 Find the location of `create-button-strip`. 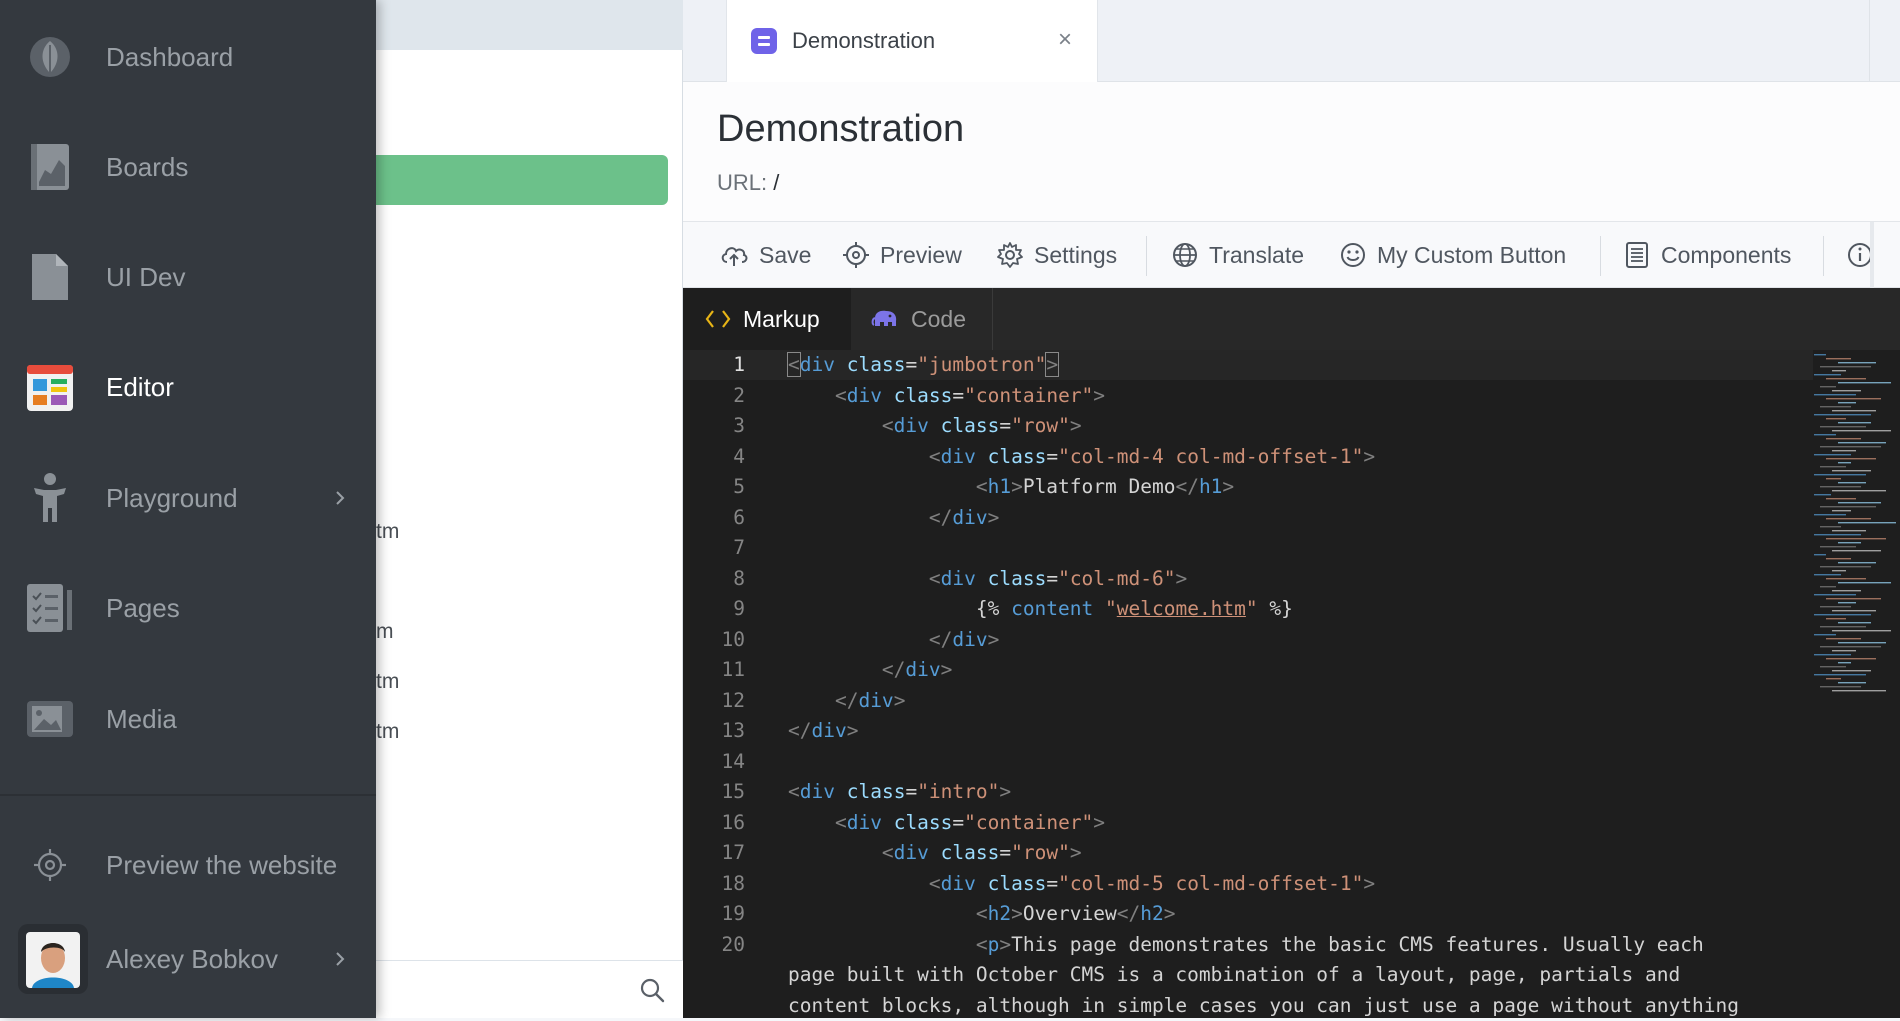

create-button-strip is located at coordinates (522, 180).